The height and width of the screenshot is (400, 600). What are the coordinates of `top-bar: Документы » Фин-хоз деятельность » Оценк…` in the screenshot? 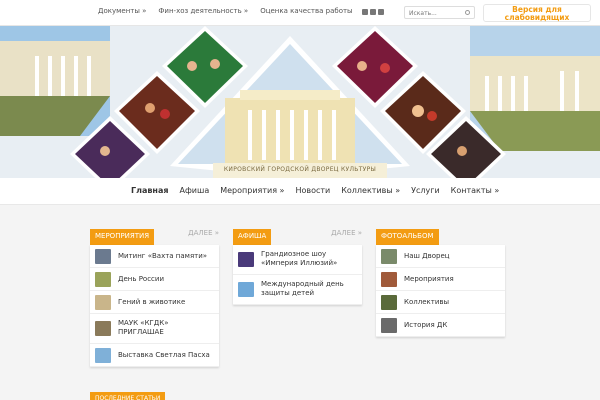 It's located at (300, 13).